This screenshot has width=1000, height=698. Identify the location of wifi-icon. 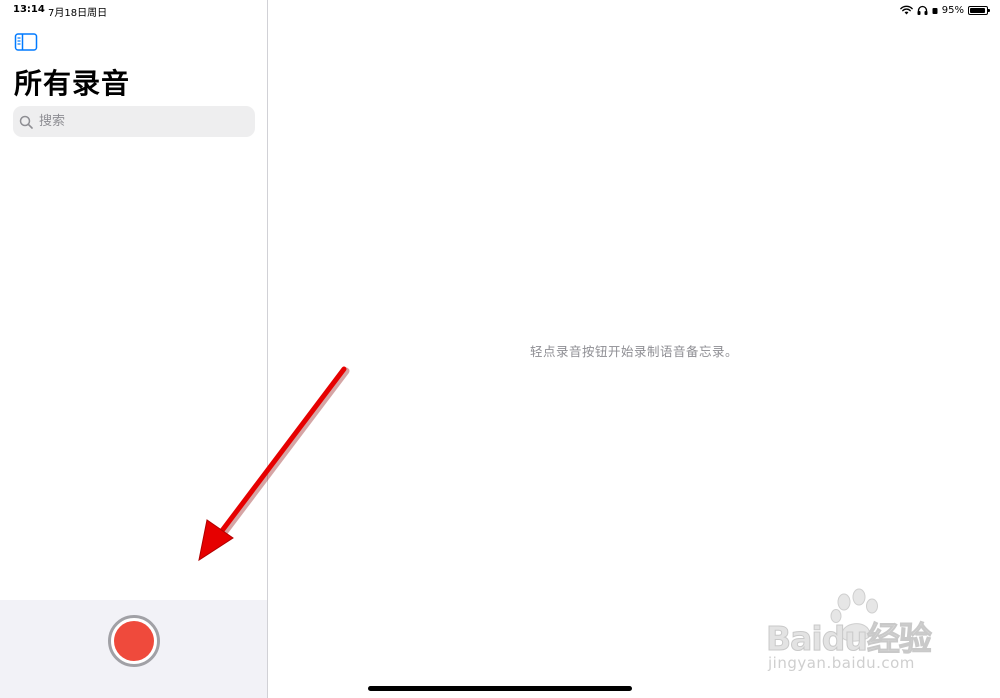
(906, 10).